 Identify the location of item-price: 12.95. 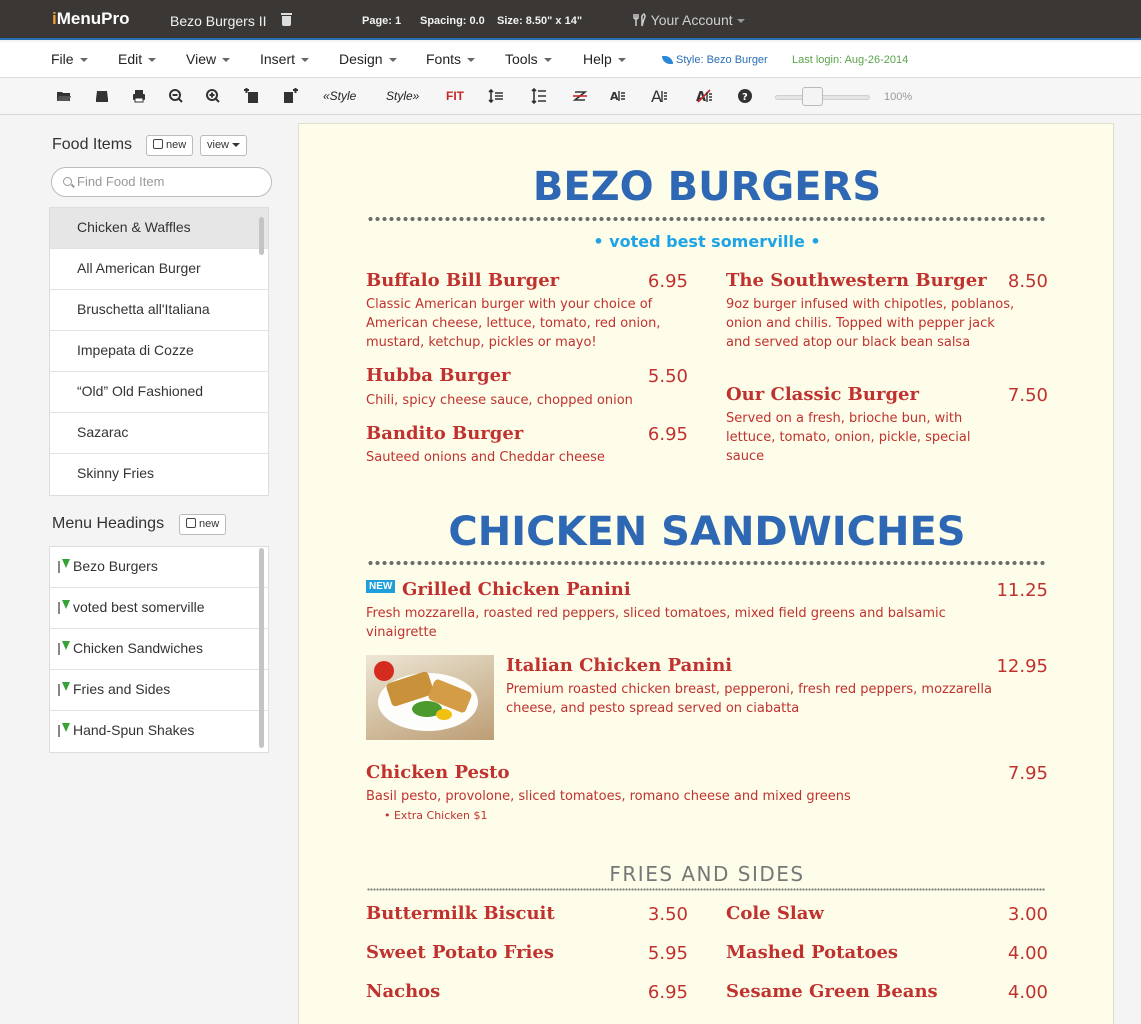
(1003, 666).